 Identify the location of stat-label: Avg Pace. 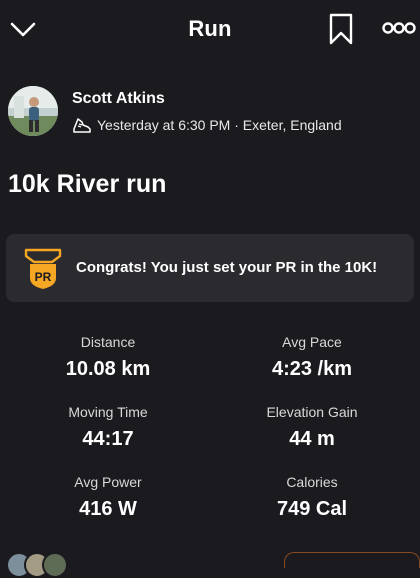
(312, 342).